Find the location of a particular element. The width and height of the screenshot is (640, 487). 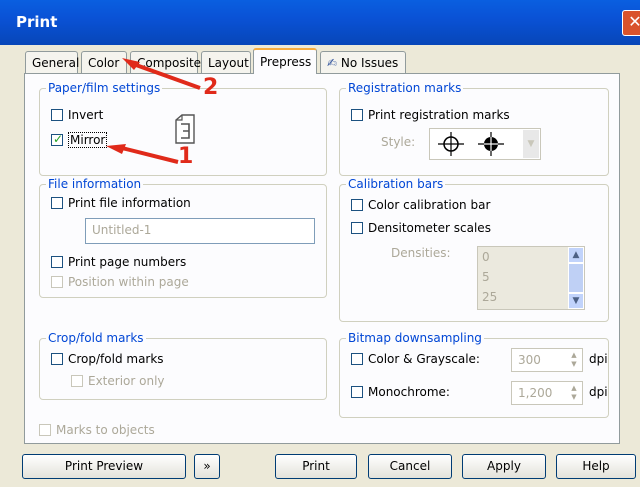

monochrome-label: Monochrome: is located at coordinates (409, 392).